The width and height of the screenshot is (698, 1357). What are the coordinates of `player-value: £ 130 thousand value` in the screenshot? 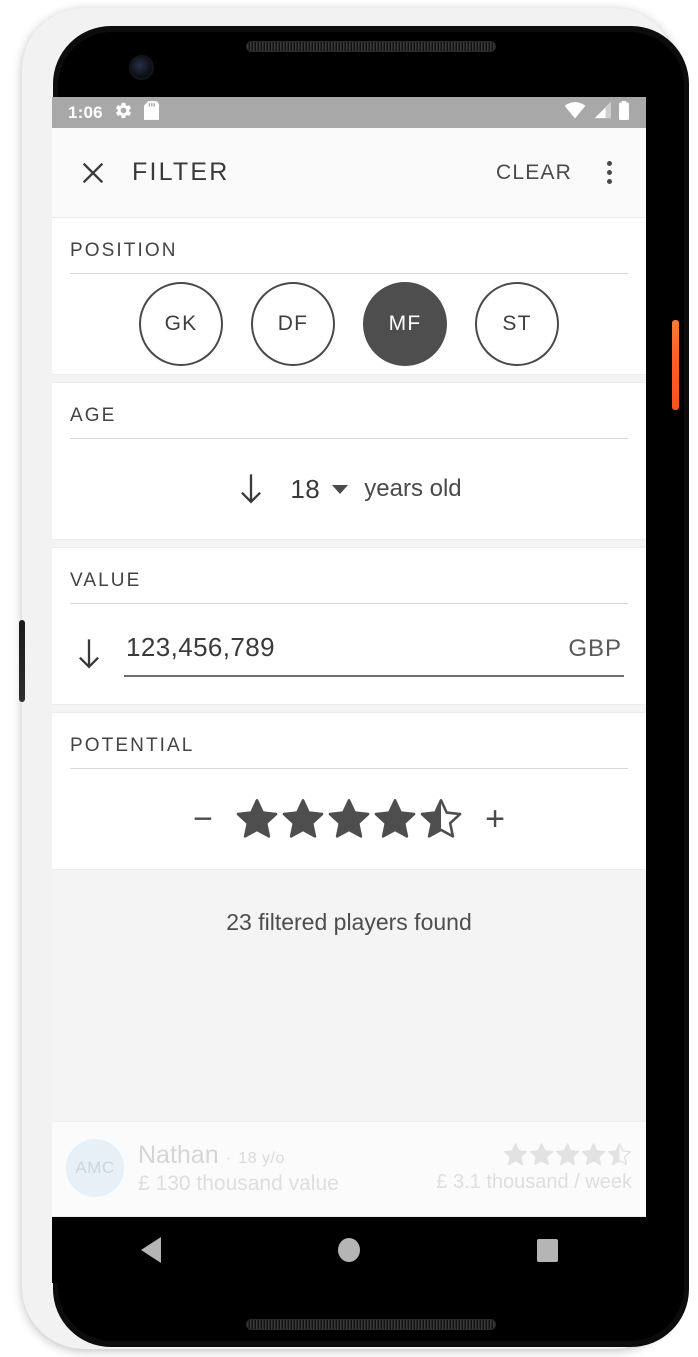 It's located at (238, 1183).